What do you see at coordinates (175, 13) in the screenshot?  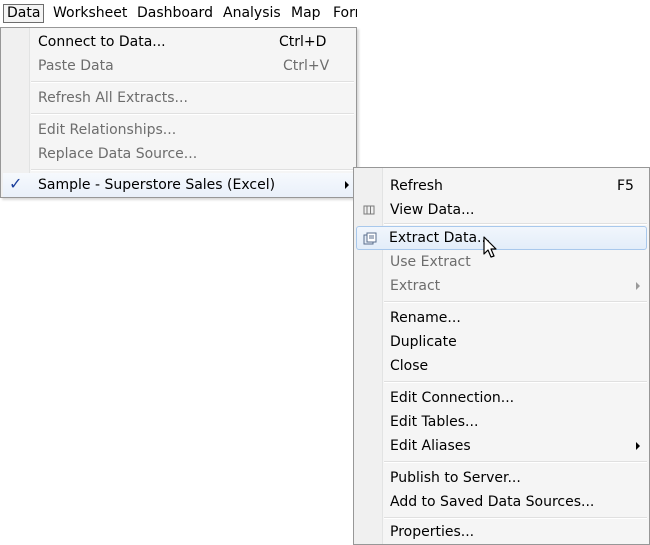 I see `menu-dashboard: Dashboard` at bounding box center [175, 13].